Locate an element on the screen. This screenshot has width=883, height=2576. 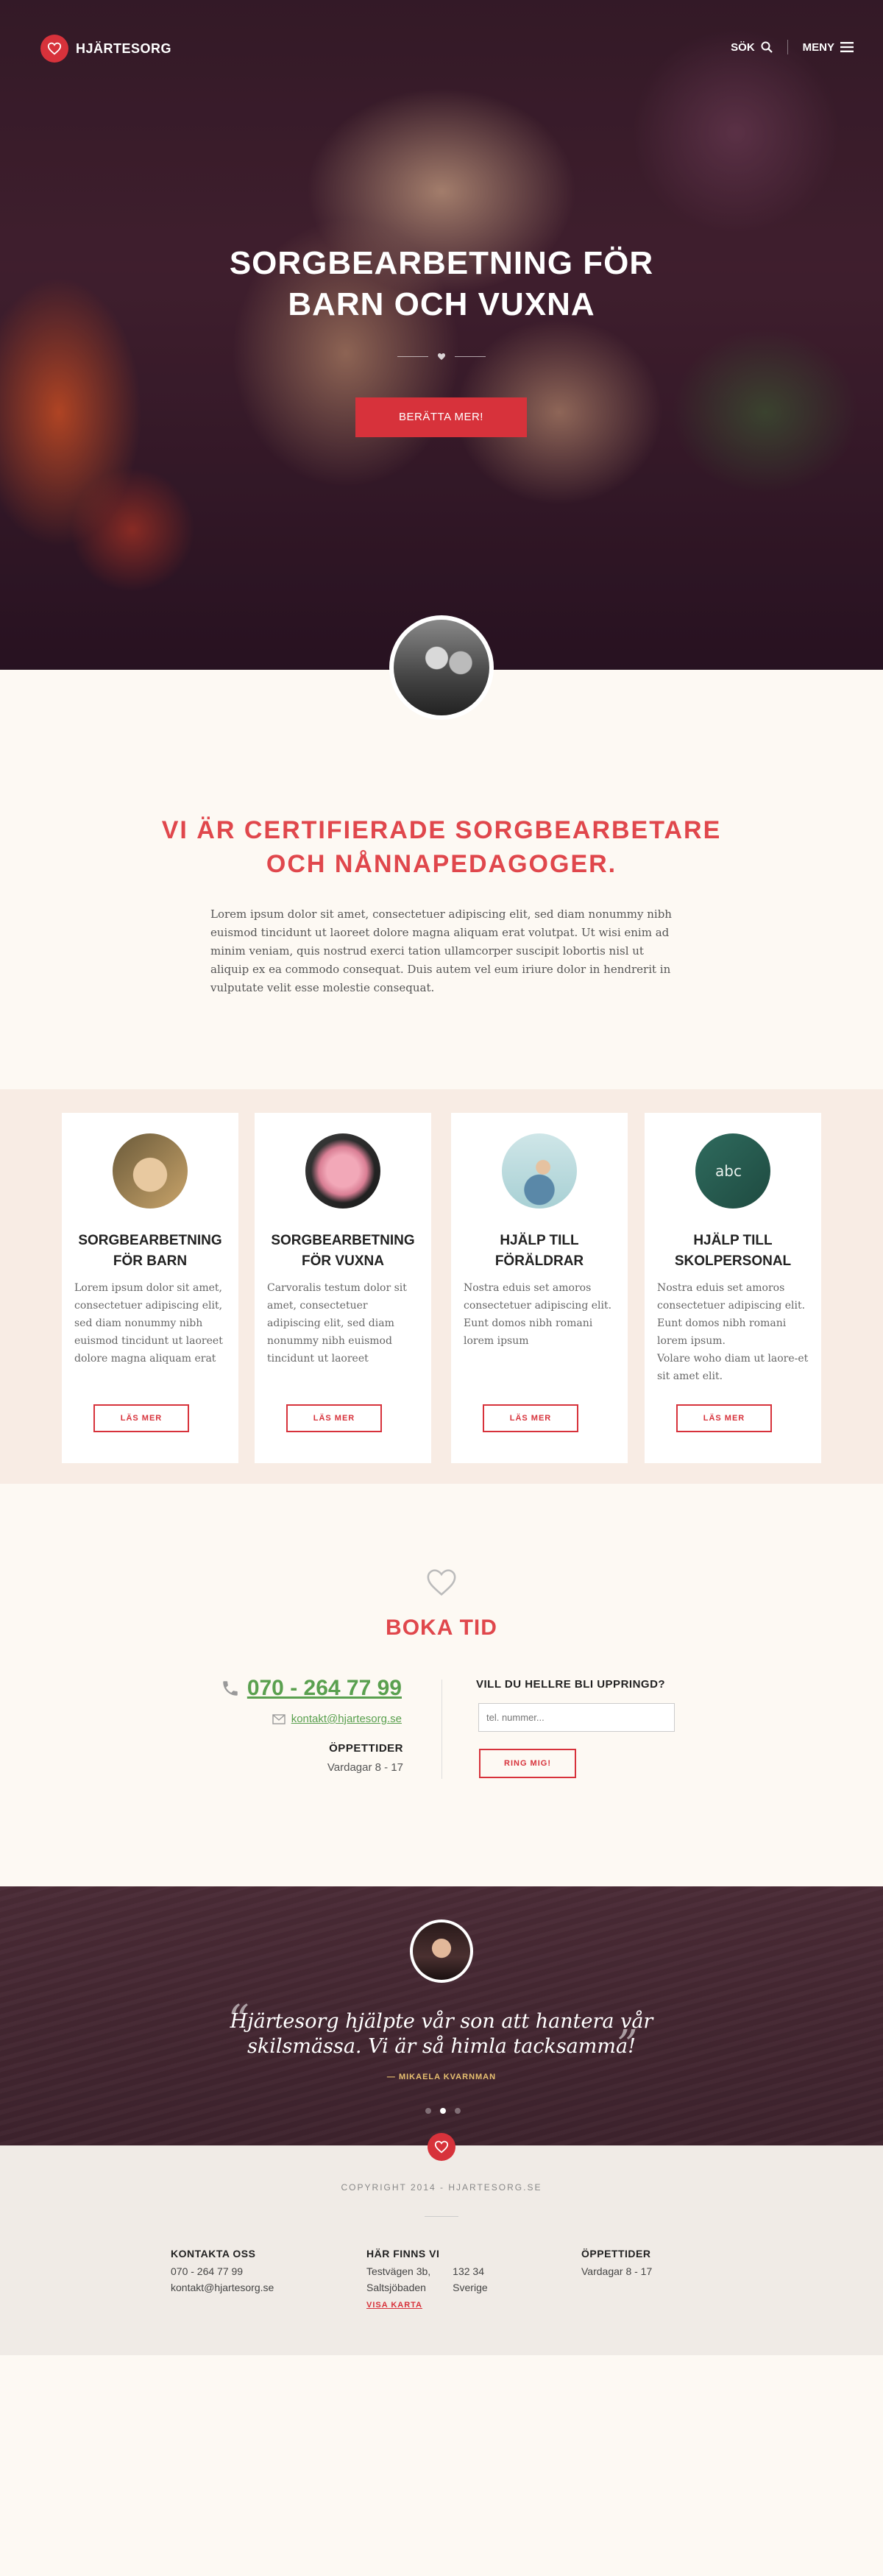
booking-hours-heading: ÖPPETTIDER is located at coordinates (366, 1748).